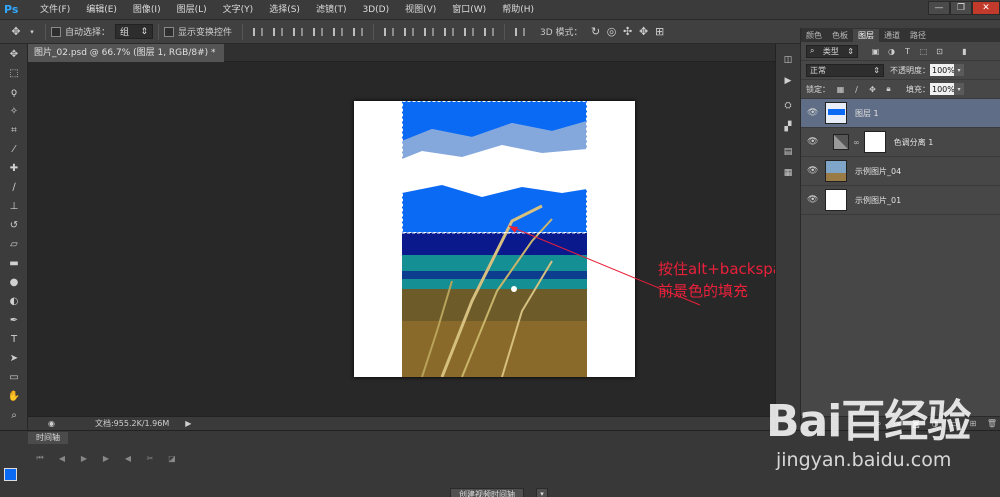 The width and height of the screenshot is (1000, 497). What do you see at coordinates (318, 32) in the screenshot?
I see `align-left-icon` at bounding box center [318, 32].